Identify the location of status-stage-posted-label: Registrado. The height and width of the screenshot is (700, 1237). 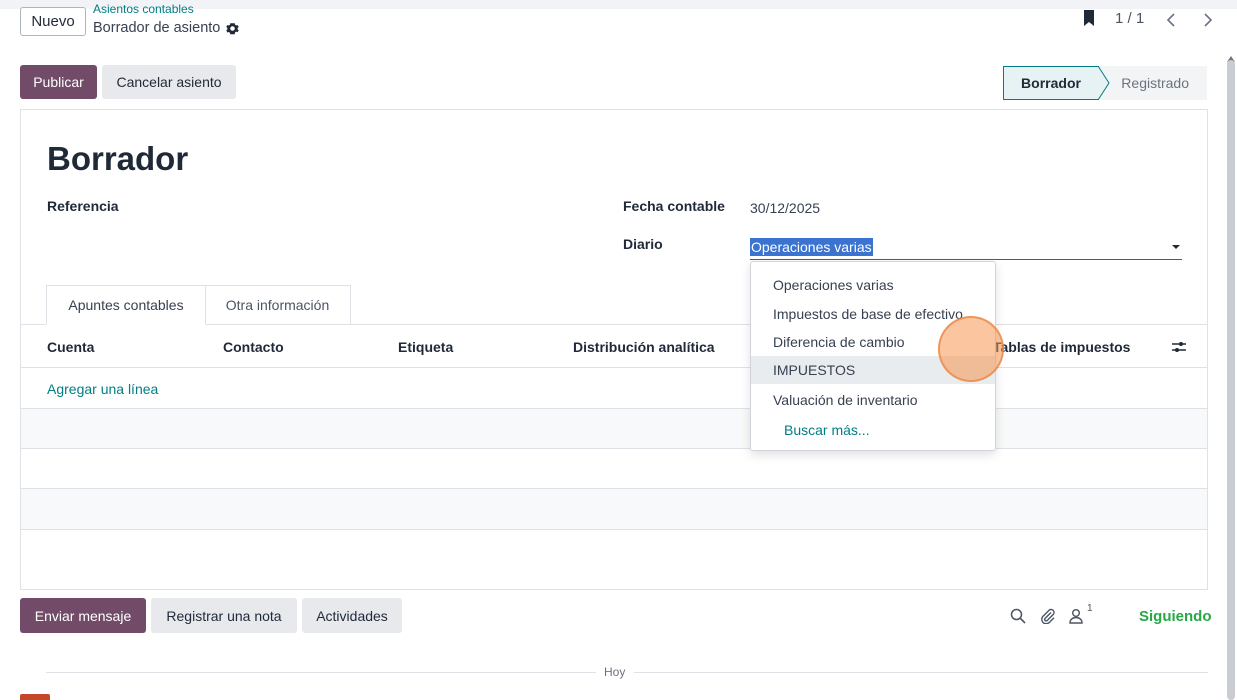
(1155, 83).